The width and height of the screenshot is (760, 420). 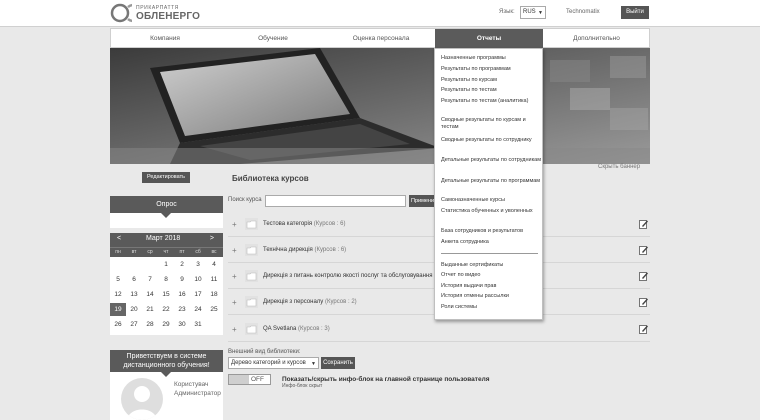 What do you see at coordinates (198, 264) in the screenshot?
I see `calendar-day: 3` at bounding box center [198, 264].